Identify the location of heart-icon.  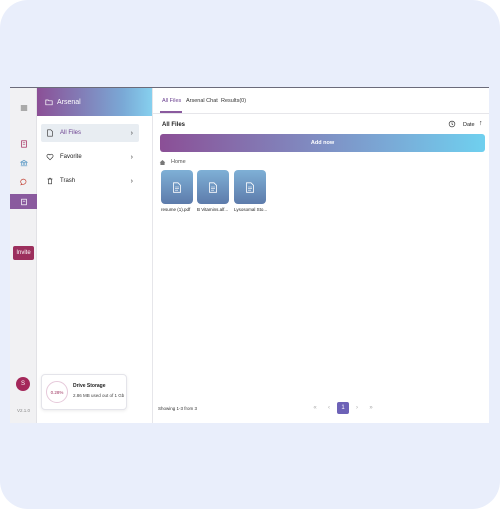
(50, 157).